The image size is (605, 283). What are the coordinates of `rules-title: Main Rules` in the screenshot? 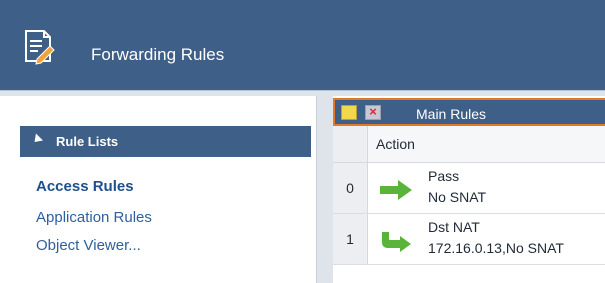 It's located at (451, 114).